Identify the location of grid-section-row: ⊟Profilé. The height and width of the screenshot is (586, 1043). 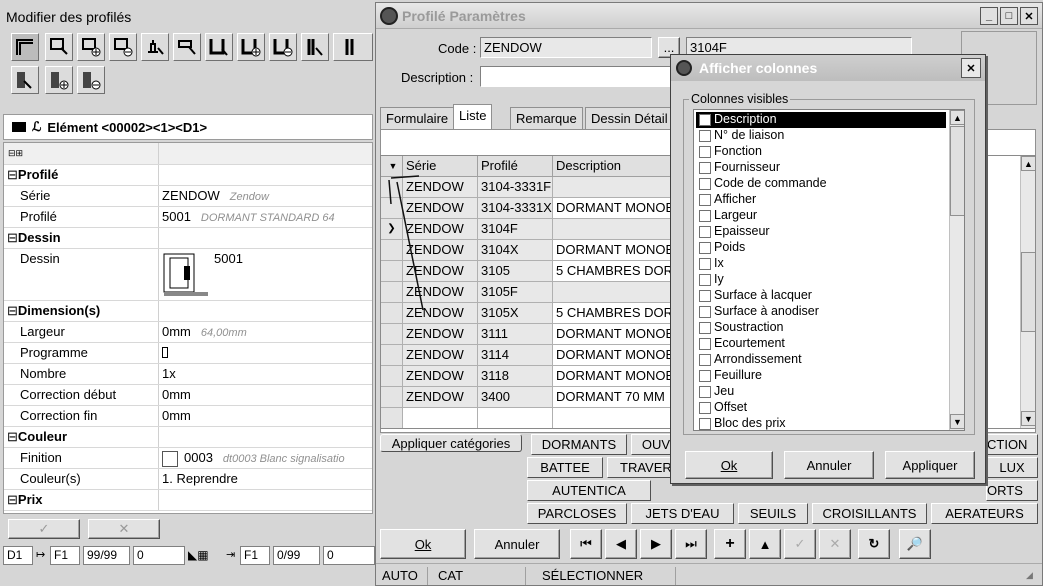
(188, 175).